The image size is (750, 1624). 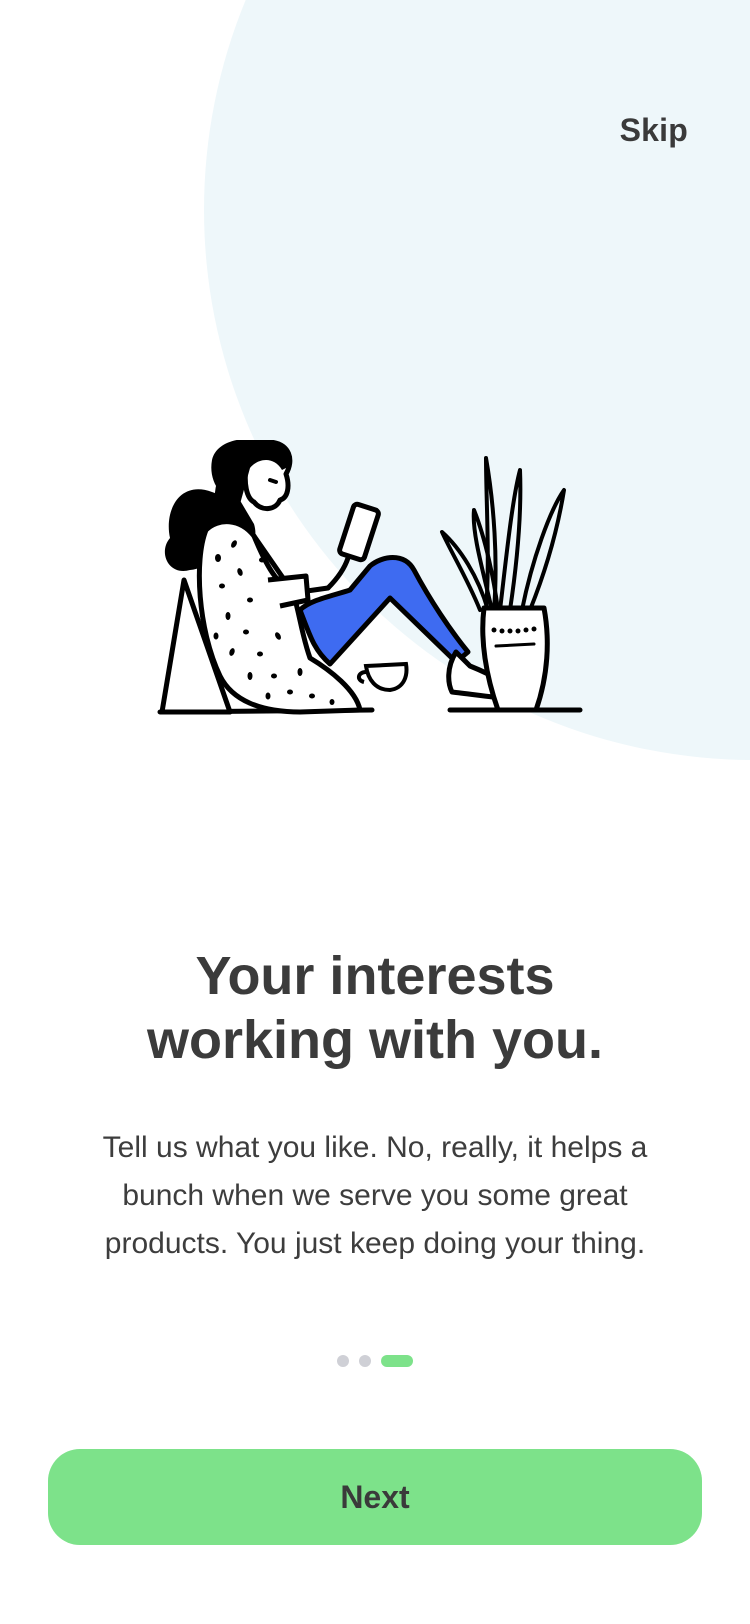 What do you see at coordinates (397, 1361) in the screenshot?
I see `page-dot-3-active` at bounding box center [397, 1361].